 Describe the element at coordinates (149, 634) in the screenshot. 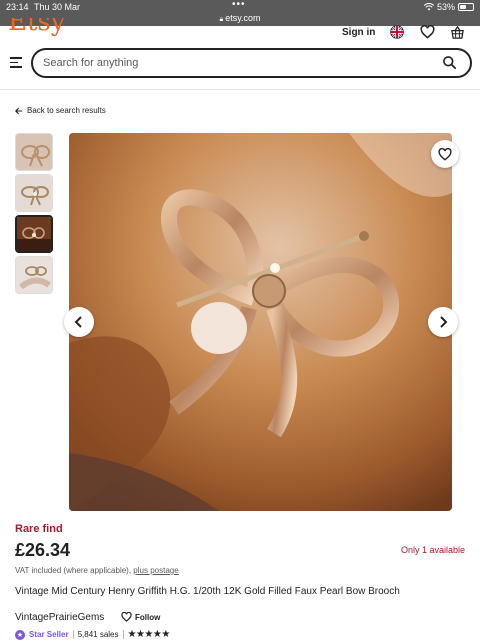

I see `rating-stars: ★★★★★` at that location.